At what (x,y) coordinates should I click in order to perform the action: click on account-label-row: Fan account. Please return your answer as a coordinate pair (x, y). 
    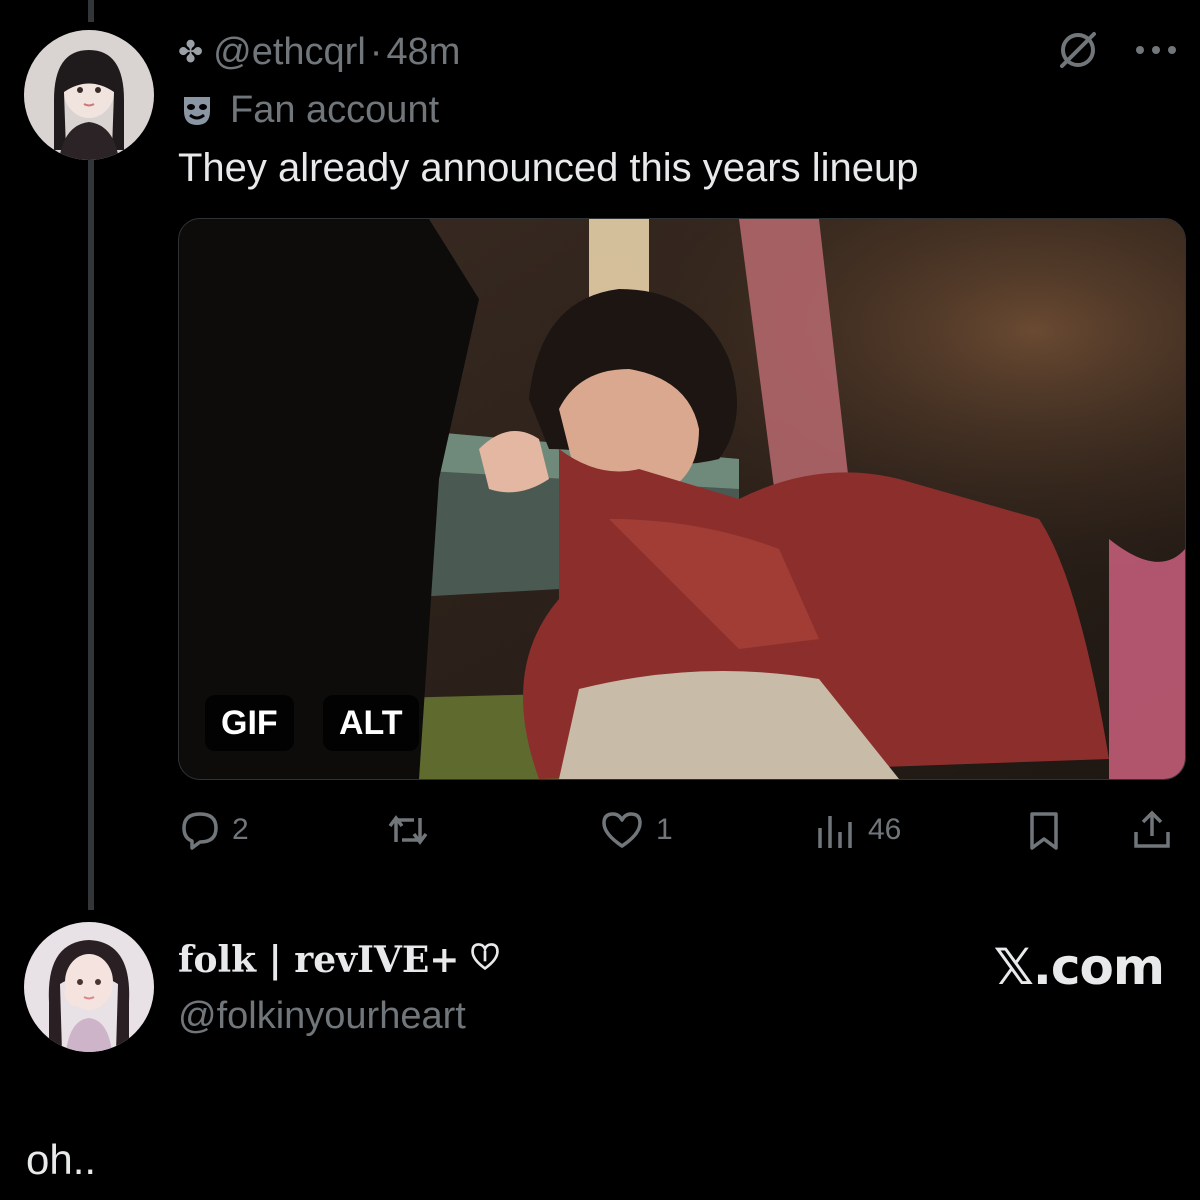
    Looking at the image, I should click on (308, 110).